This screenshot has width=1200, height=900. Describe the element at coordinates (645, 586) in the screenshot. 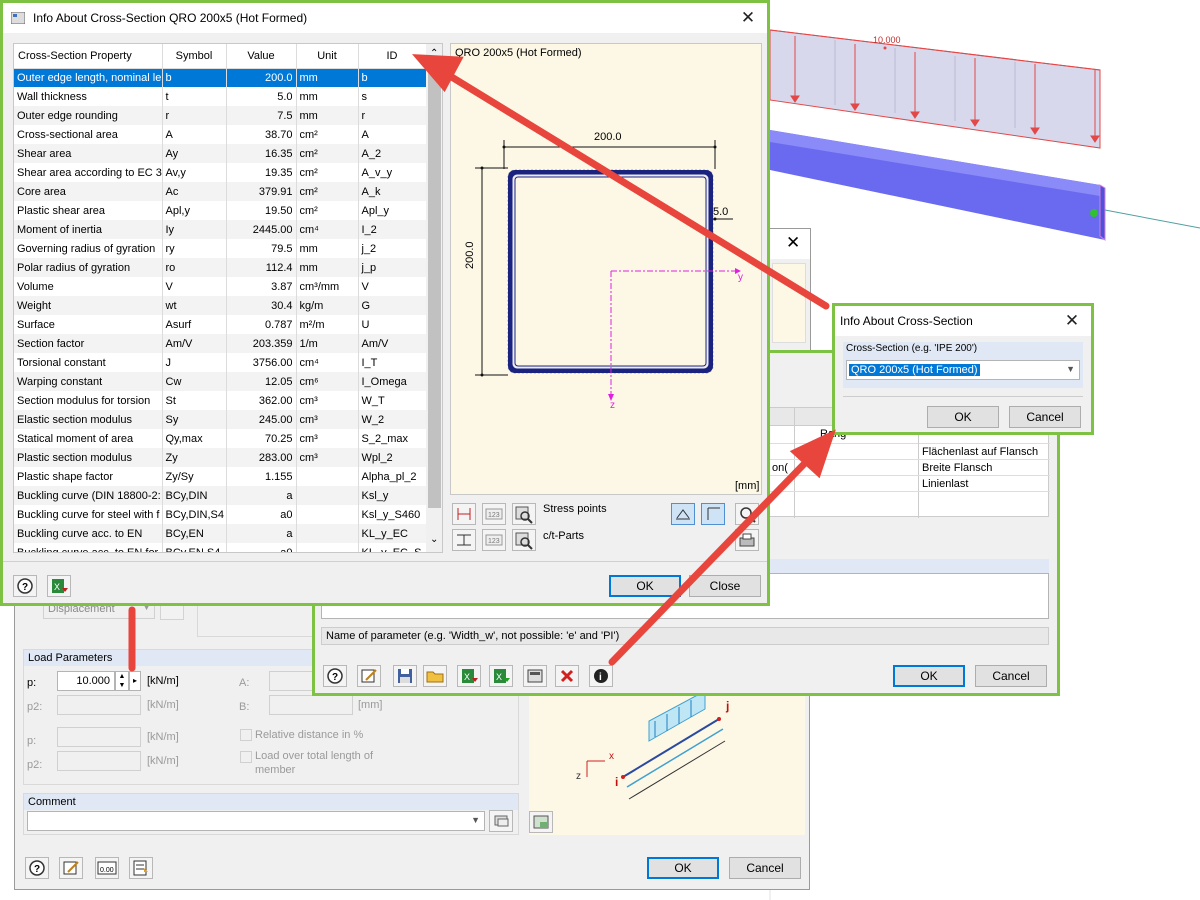

I see `info-ok-button: OK` at that location.